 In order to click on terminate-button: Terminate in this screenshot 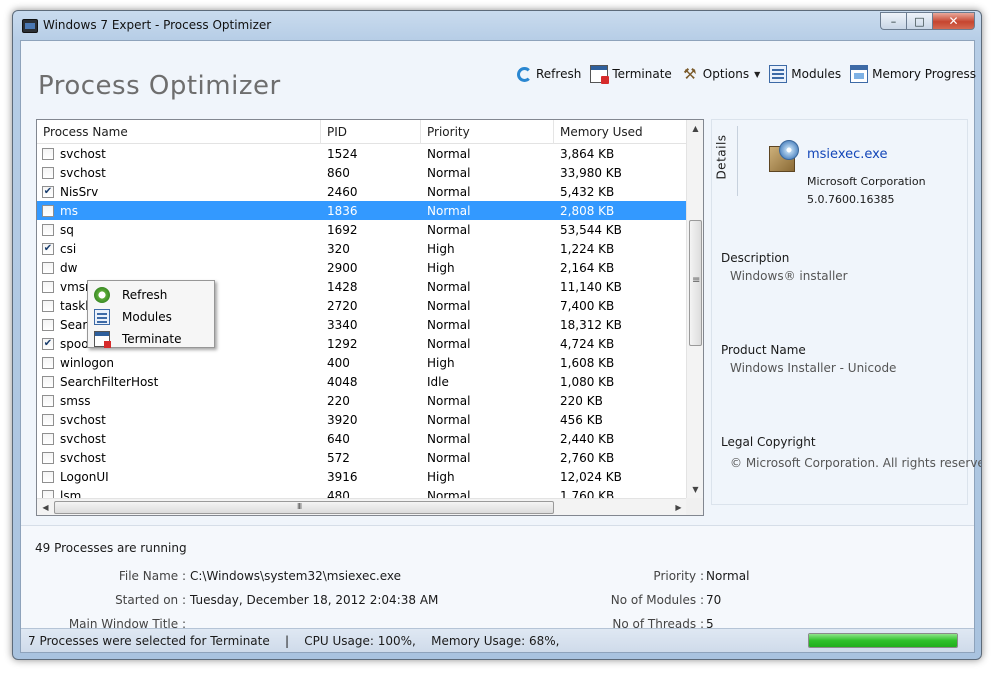, I will do `click(631, 74)`.